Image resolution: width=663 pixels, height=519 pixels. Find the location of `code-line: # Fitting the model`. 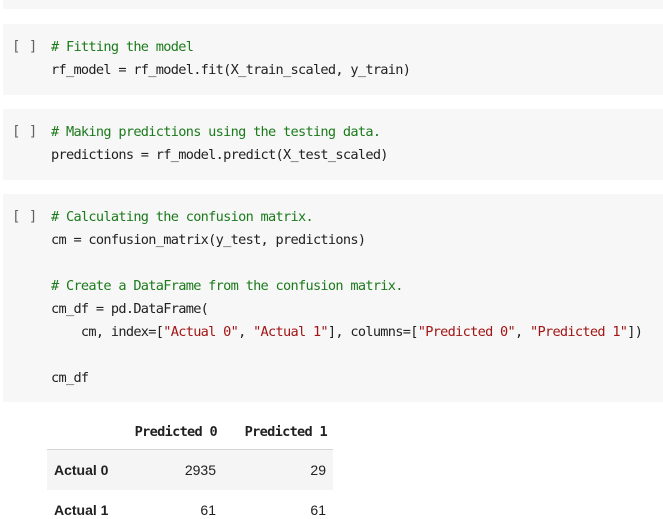

code-line: # Fitting the model is located at coordinates (230, 47).